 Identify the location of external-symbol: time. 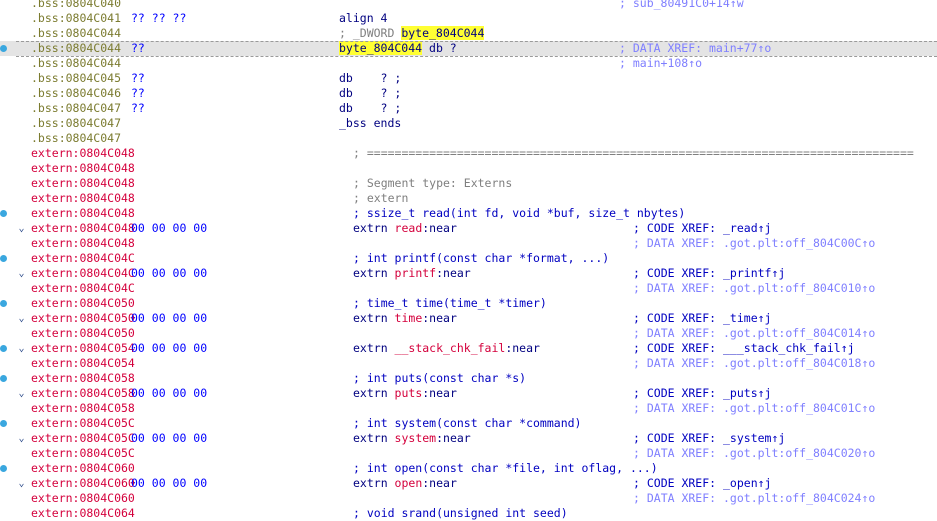
(409, 318).